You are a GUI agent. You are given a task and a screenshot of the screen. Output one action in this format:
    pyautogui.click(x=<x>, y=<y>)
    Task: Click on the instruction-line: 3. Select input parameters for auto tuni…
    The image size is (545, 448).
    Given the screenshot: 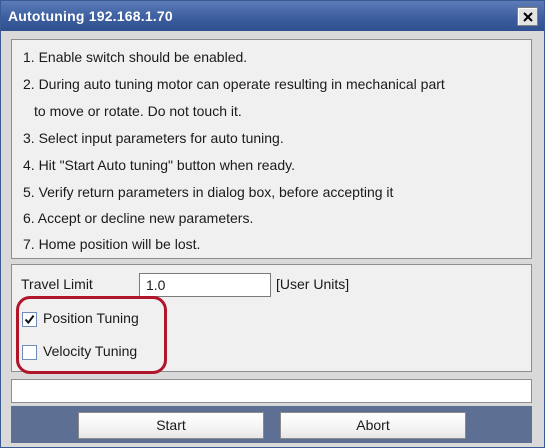 What is the action you would take?
    pyautogui.click(x=153, y=138)
    